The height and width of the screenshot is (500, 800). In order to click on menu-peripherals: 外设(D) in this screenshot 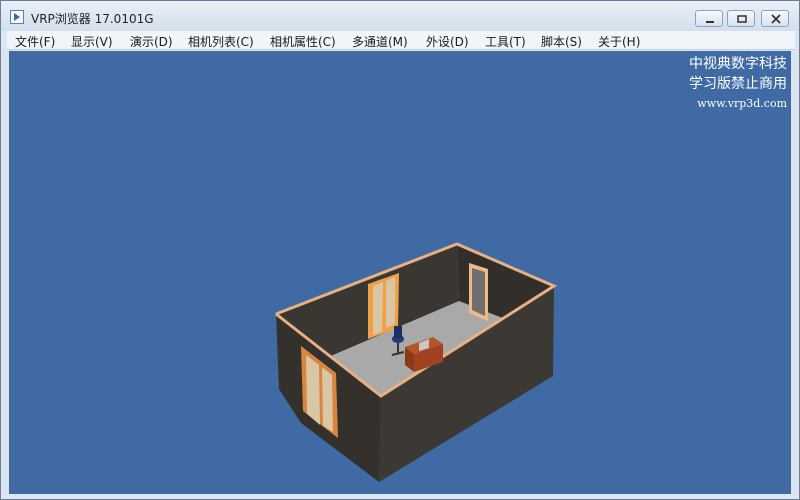, I will do `click(447, 41)`.